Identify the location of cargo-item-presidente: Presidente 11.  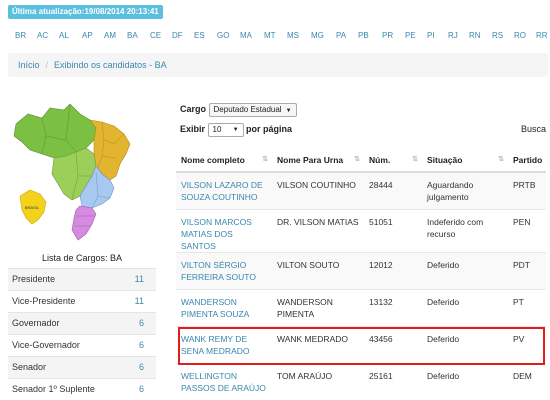
(82, 279).